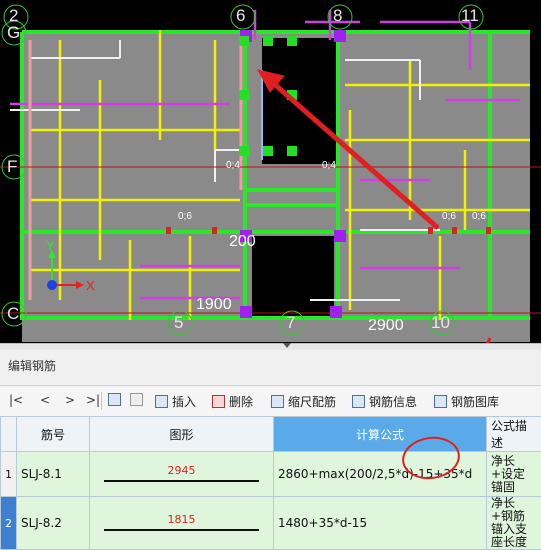 The height and width of the screenshot is (550, 541). What do you see at coordinates (93, 400) in the screenshot?
I see `last-record-button: >|` at bounding box center [93, 400].